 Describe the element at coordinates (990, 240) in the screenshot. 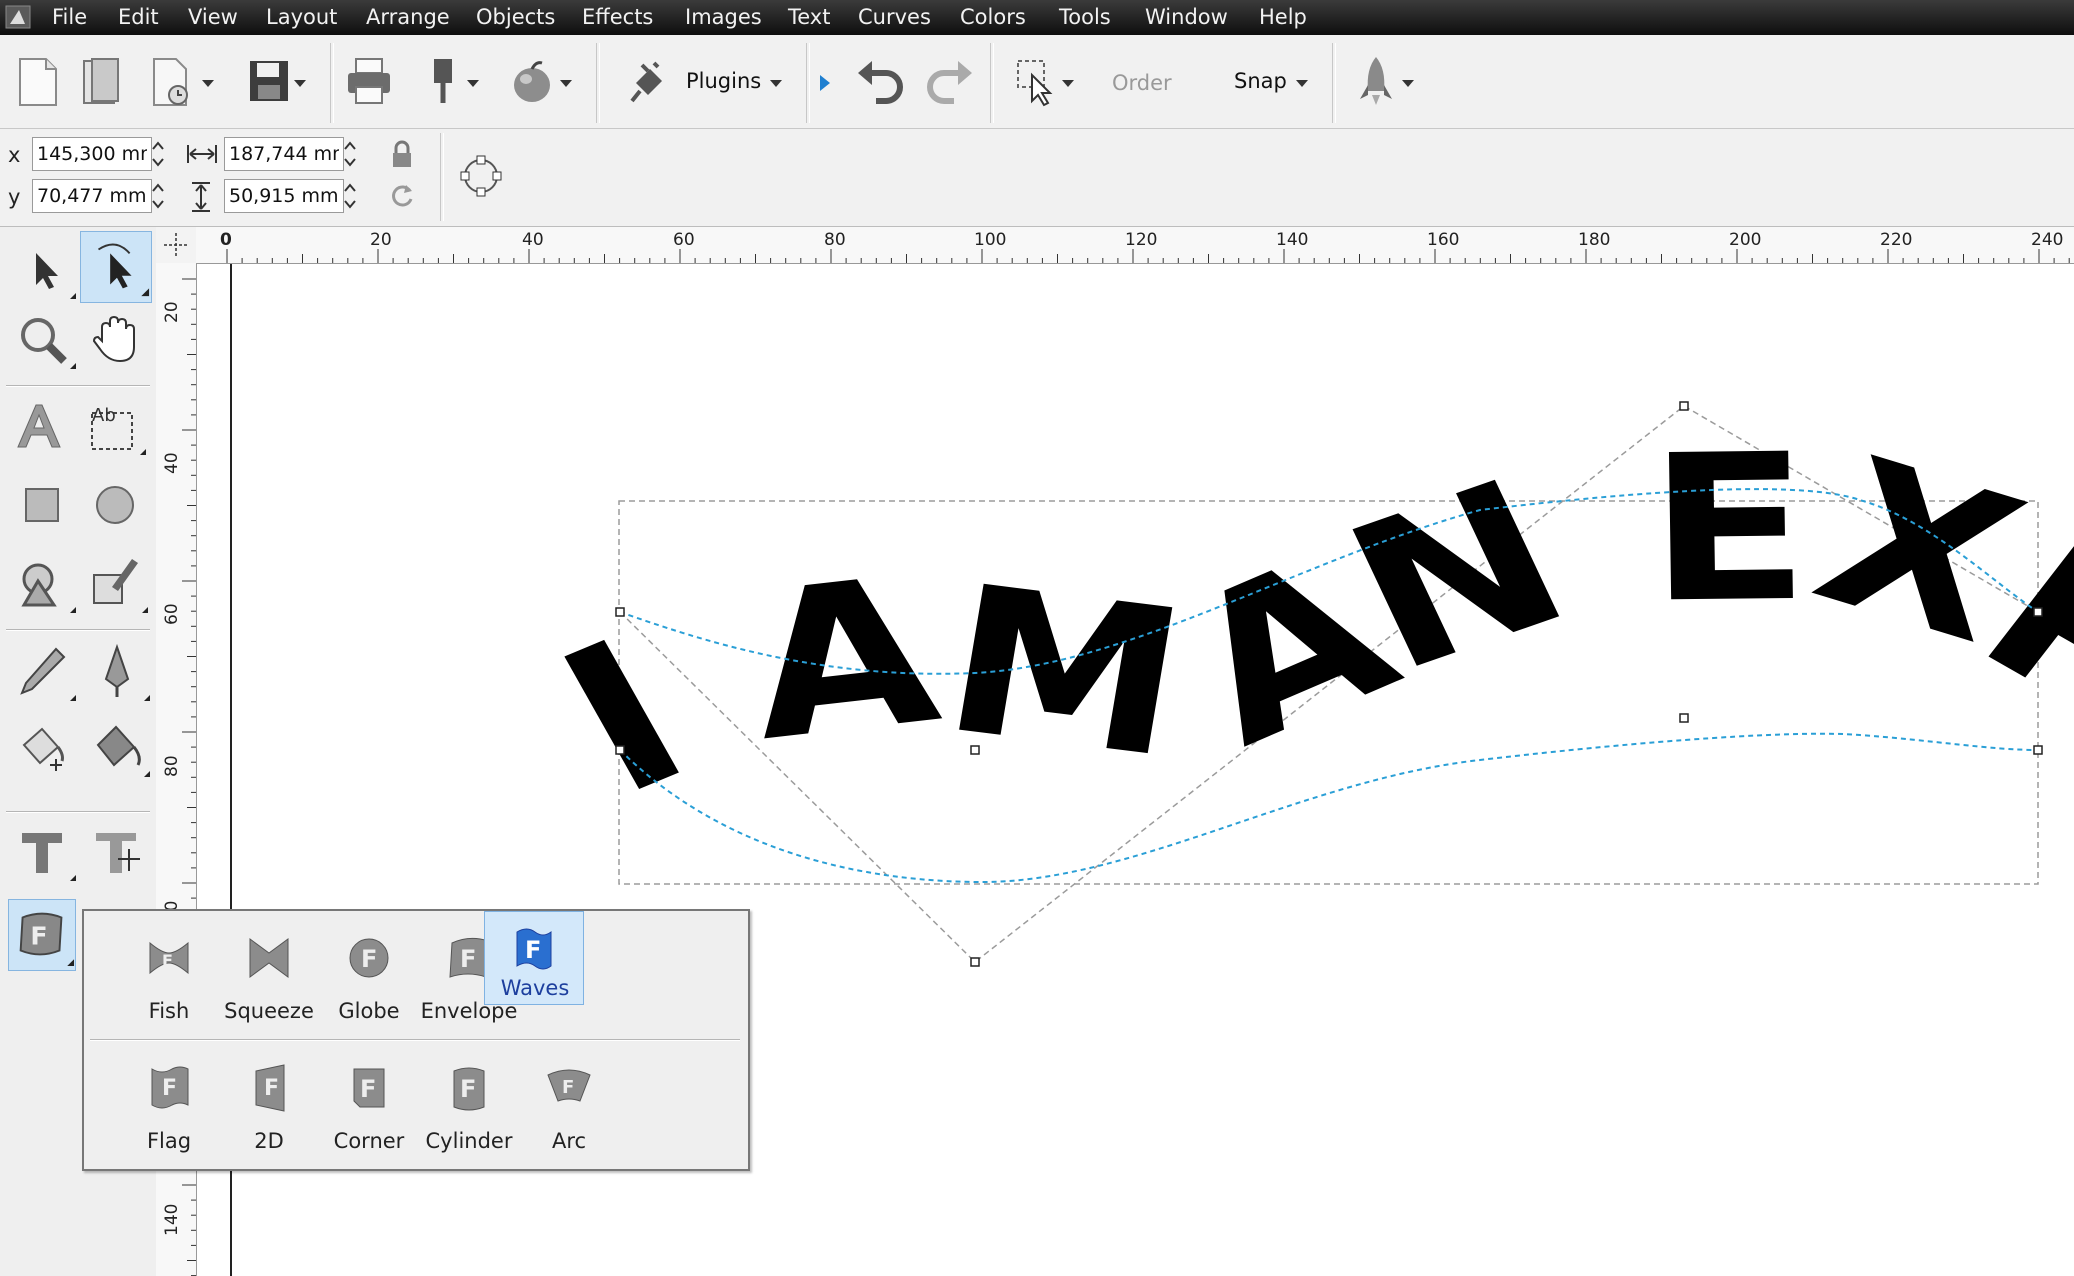

I see `ruler-label: 100` at that location.